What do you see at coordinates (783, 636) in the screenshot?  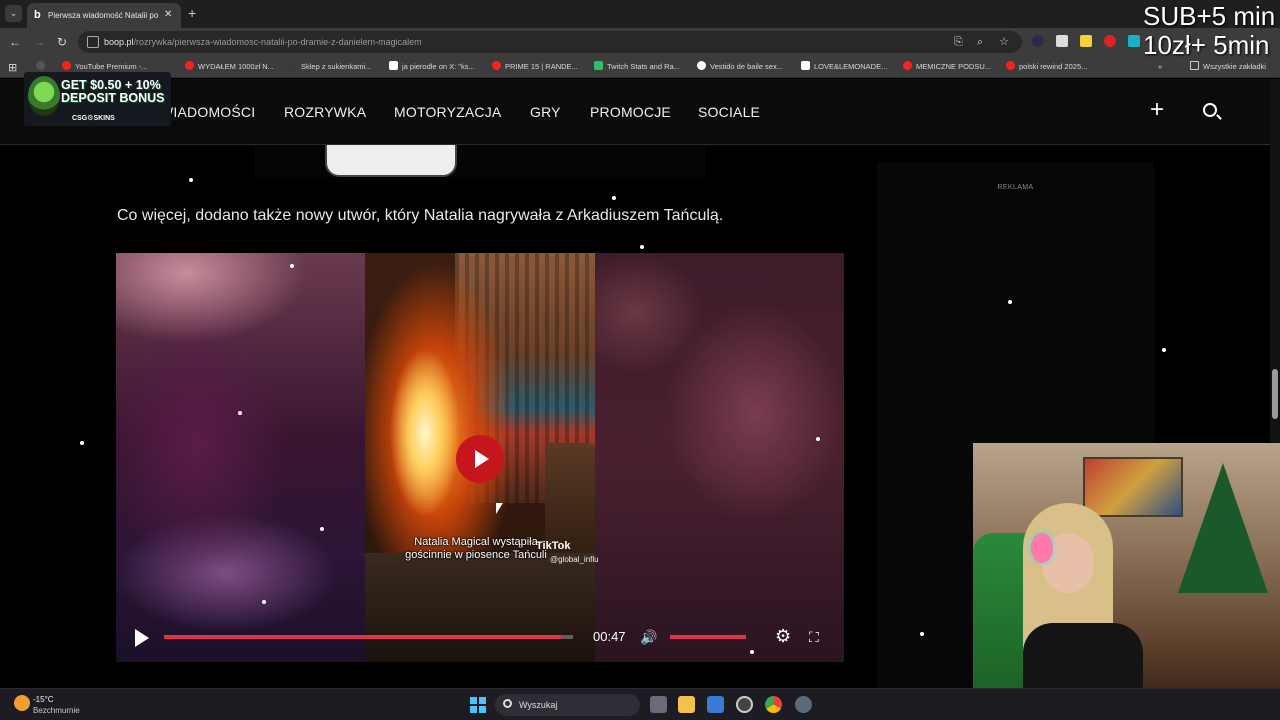 I see `settings-gear-icon: ⚙` at bounding box center [783, 636].